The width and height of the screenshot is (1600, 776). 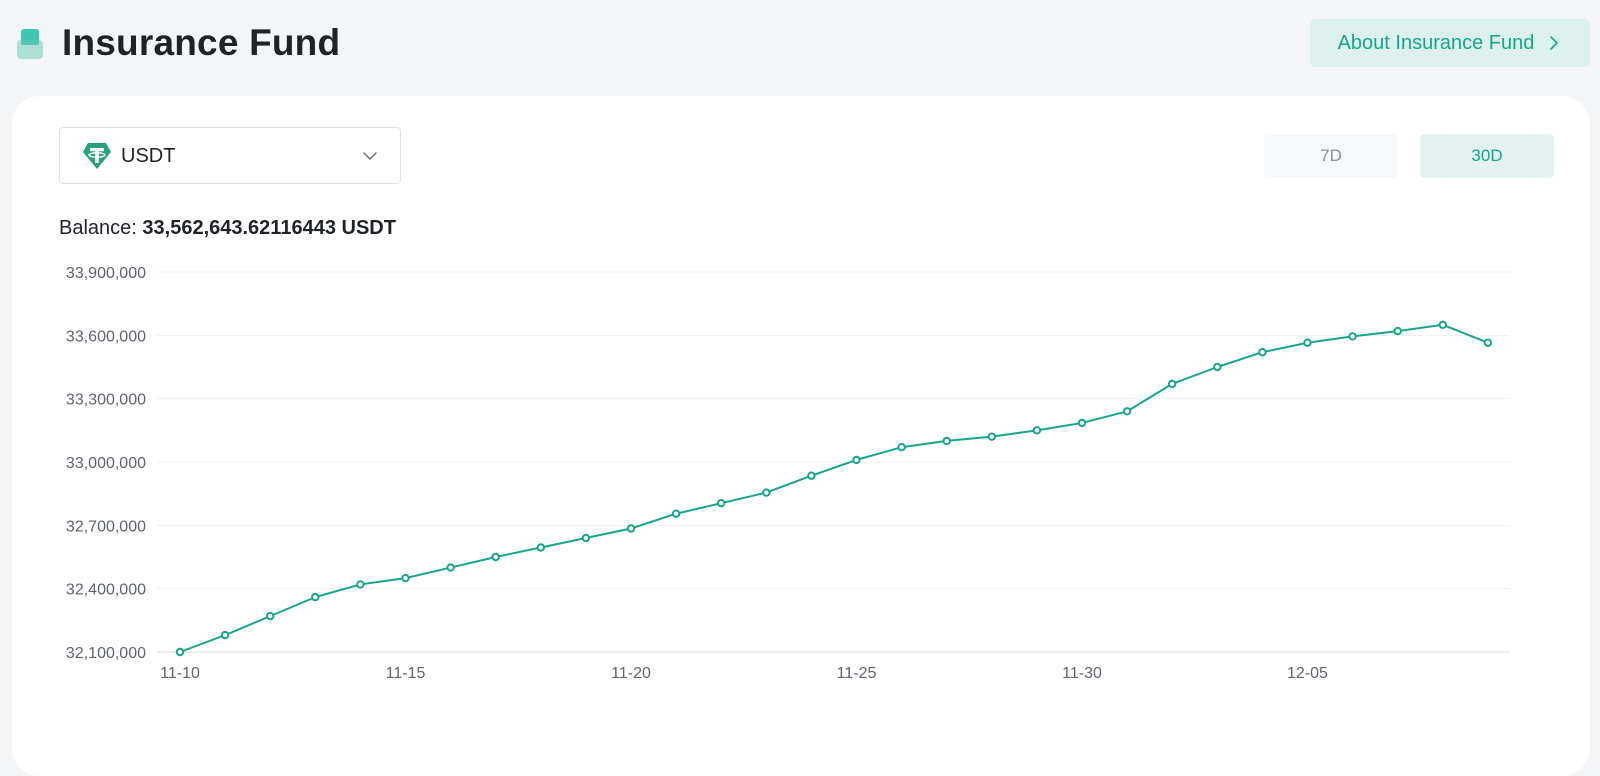 I want to click on x-tick-label: 11-25, so click(x=857, y=673).